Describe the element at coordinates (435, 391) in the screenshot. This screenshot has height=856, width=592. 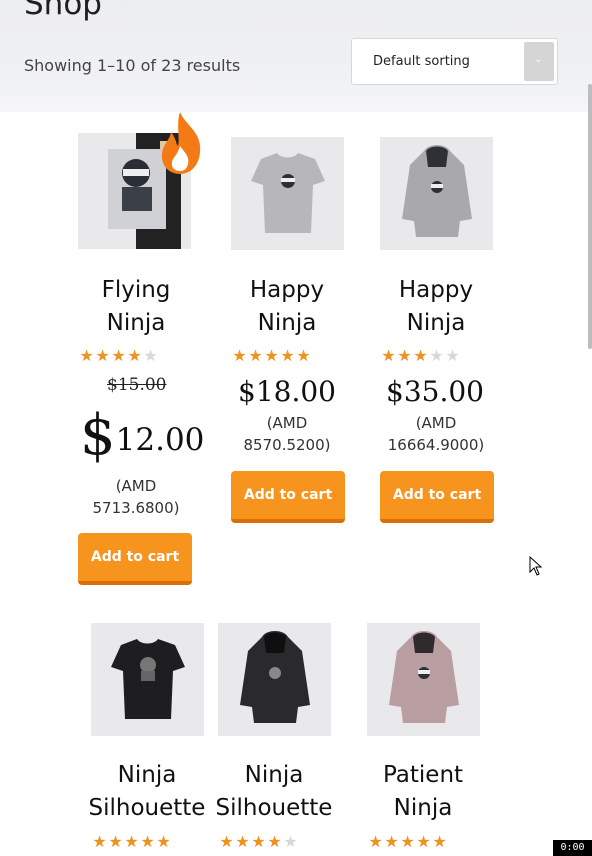
I see `product-price: $35.00` at that location.